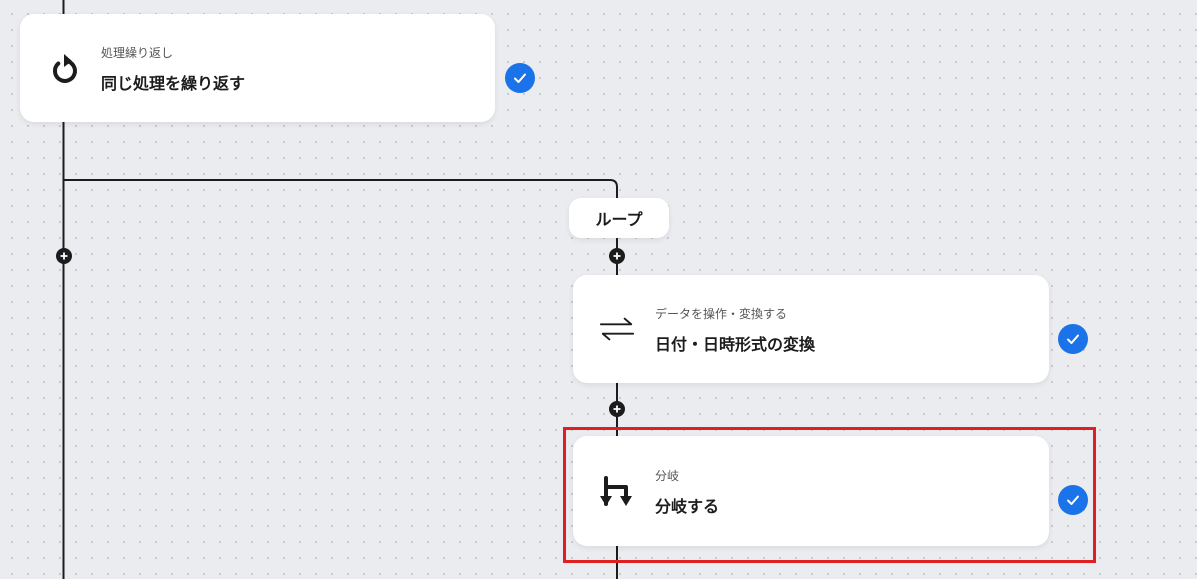 Image resolution: width=1197 pixels, height=579 pixels. Describe the element at coordinates (735, 344) in the screenshot. I see `convert-step-title: 日付・日時形式の変換` at that location.